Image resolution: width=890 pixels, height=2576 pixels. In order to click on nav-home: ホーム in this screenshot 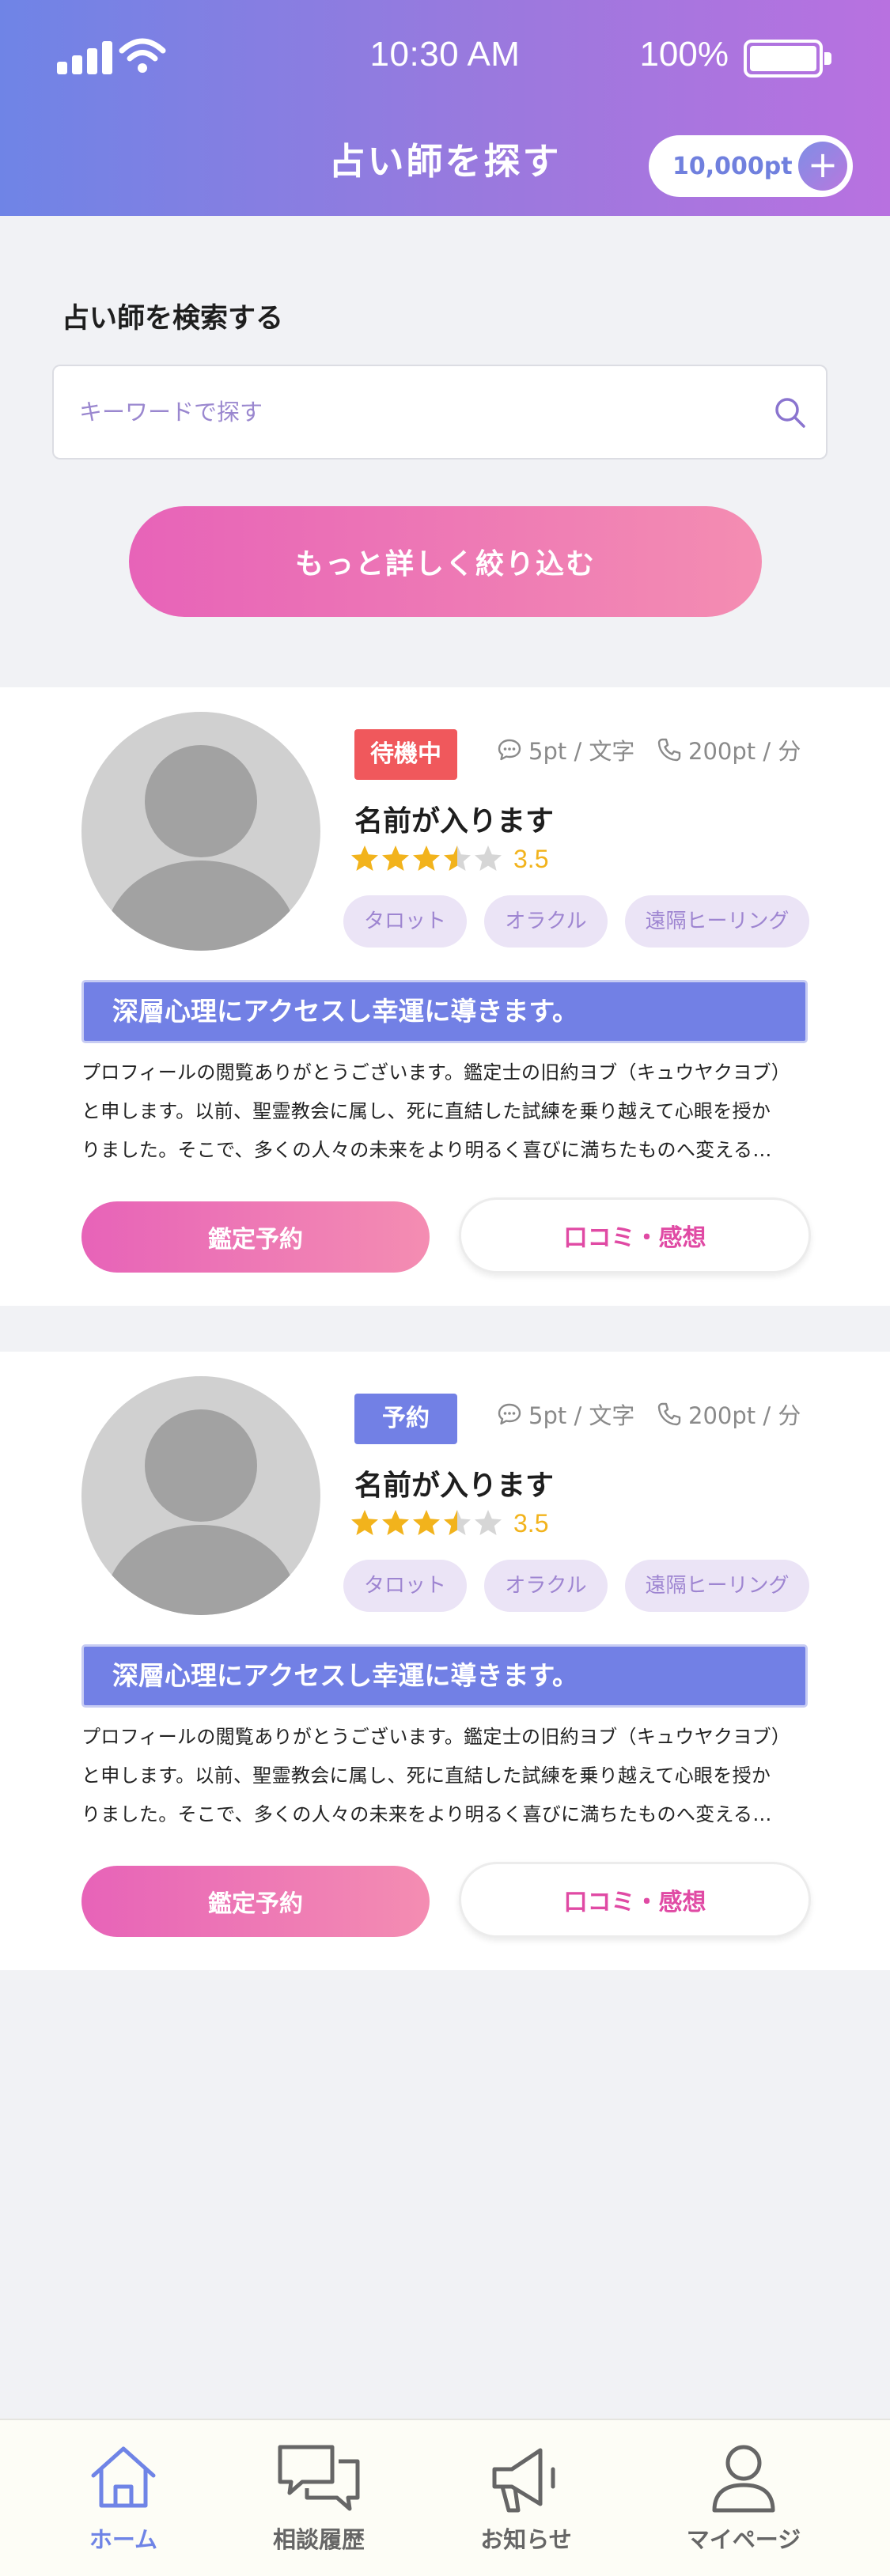, I will do `click(123, 2498)`.